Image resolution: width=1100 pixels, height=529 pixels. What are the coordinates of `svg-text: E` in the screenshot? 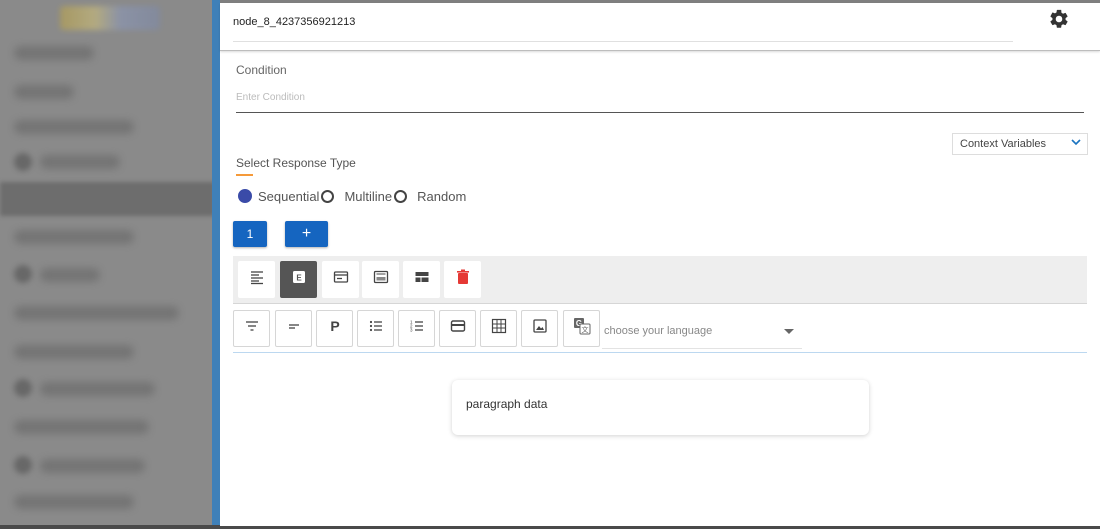 It's located at (299, 278).